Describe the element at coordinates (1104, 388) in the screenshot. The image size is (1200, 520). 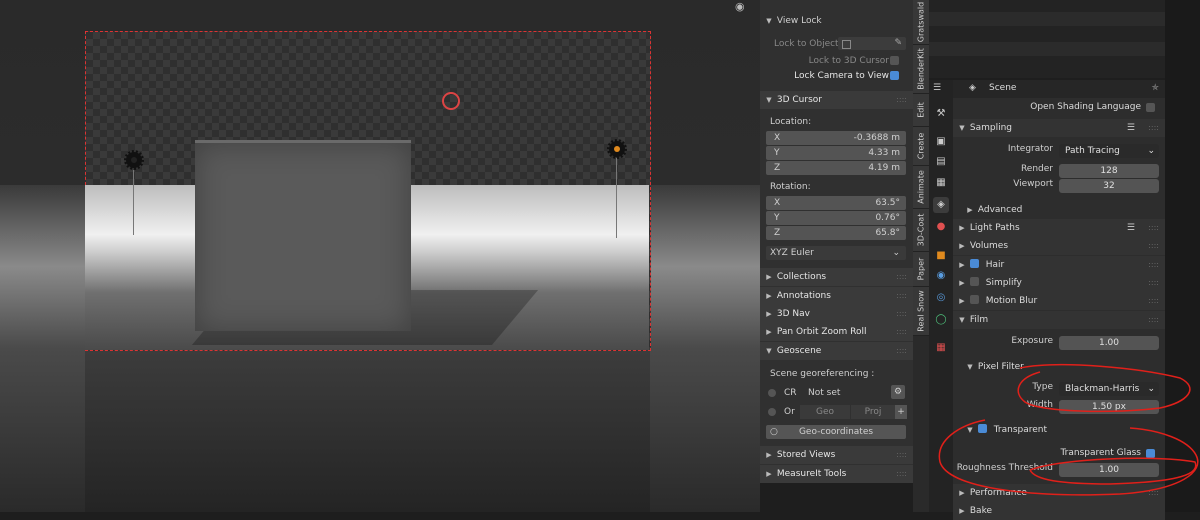
I see `annotation-circle-pixel-filter` at that location.